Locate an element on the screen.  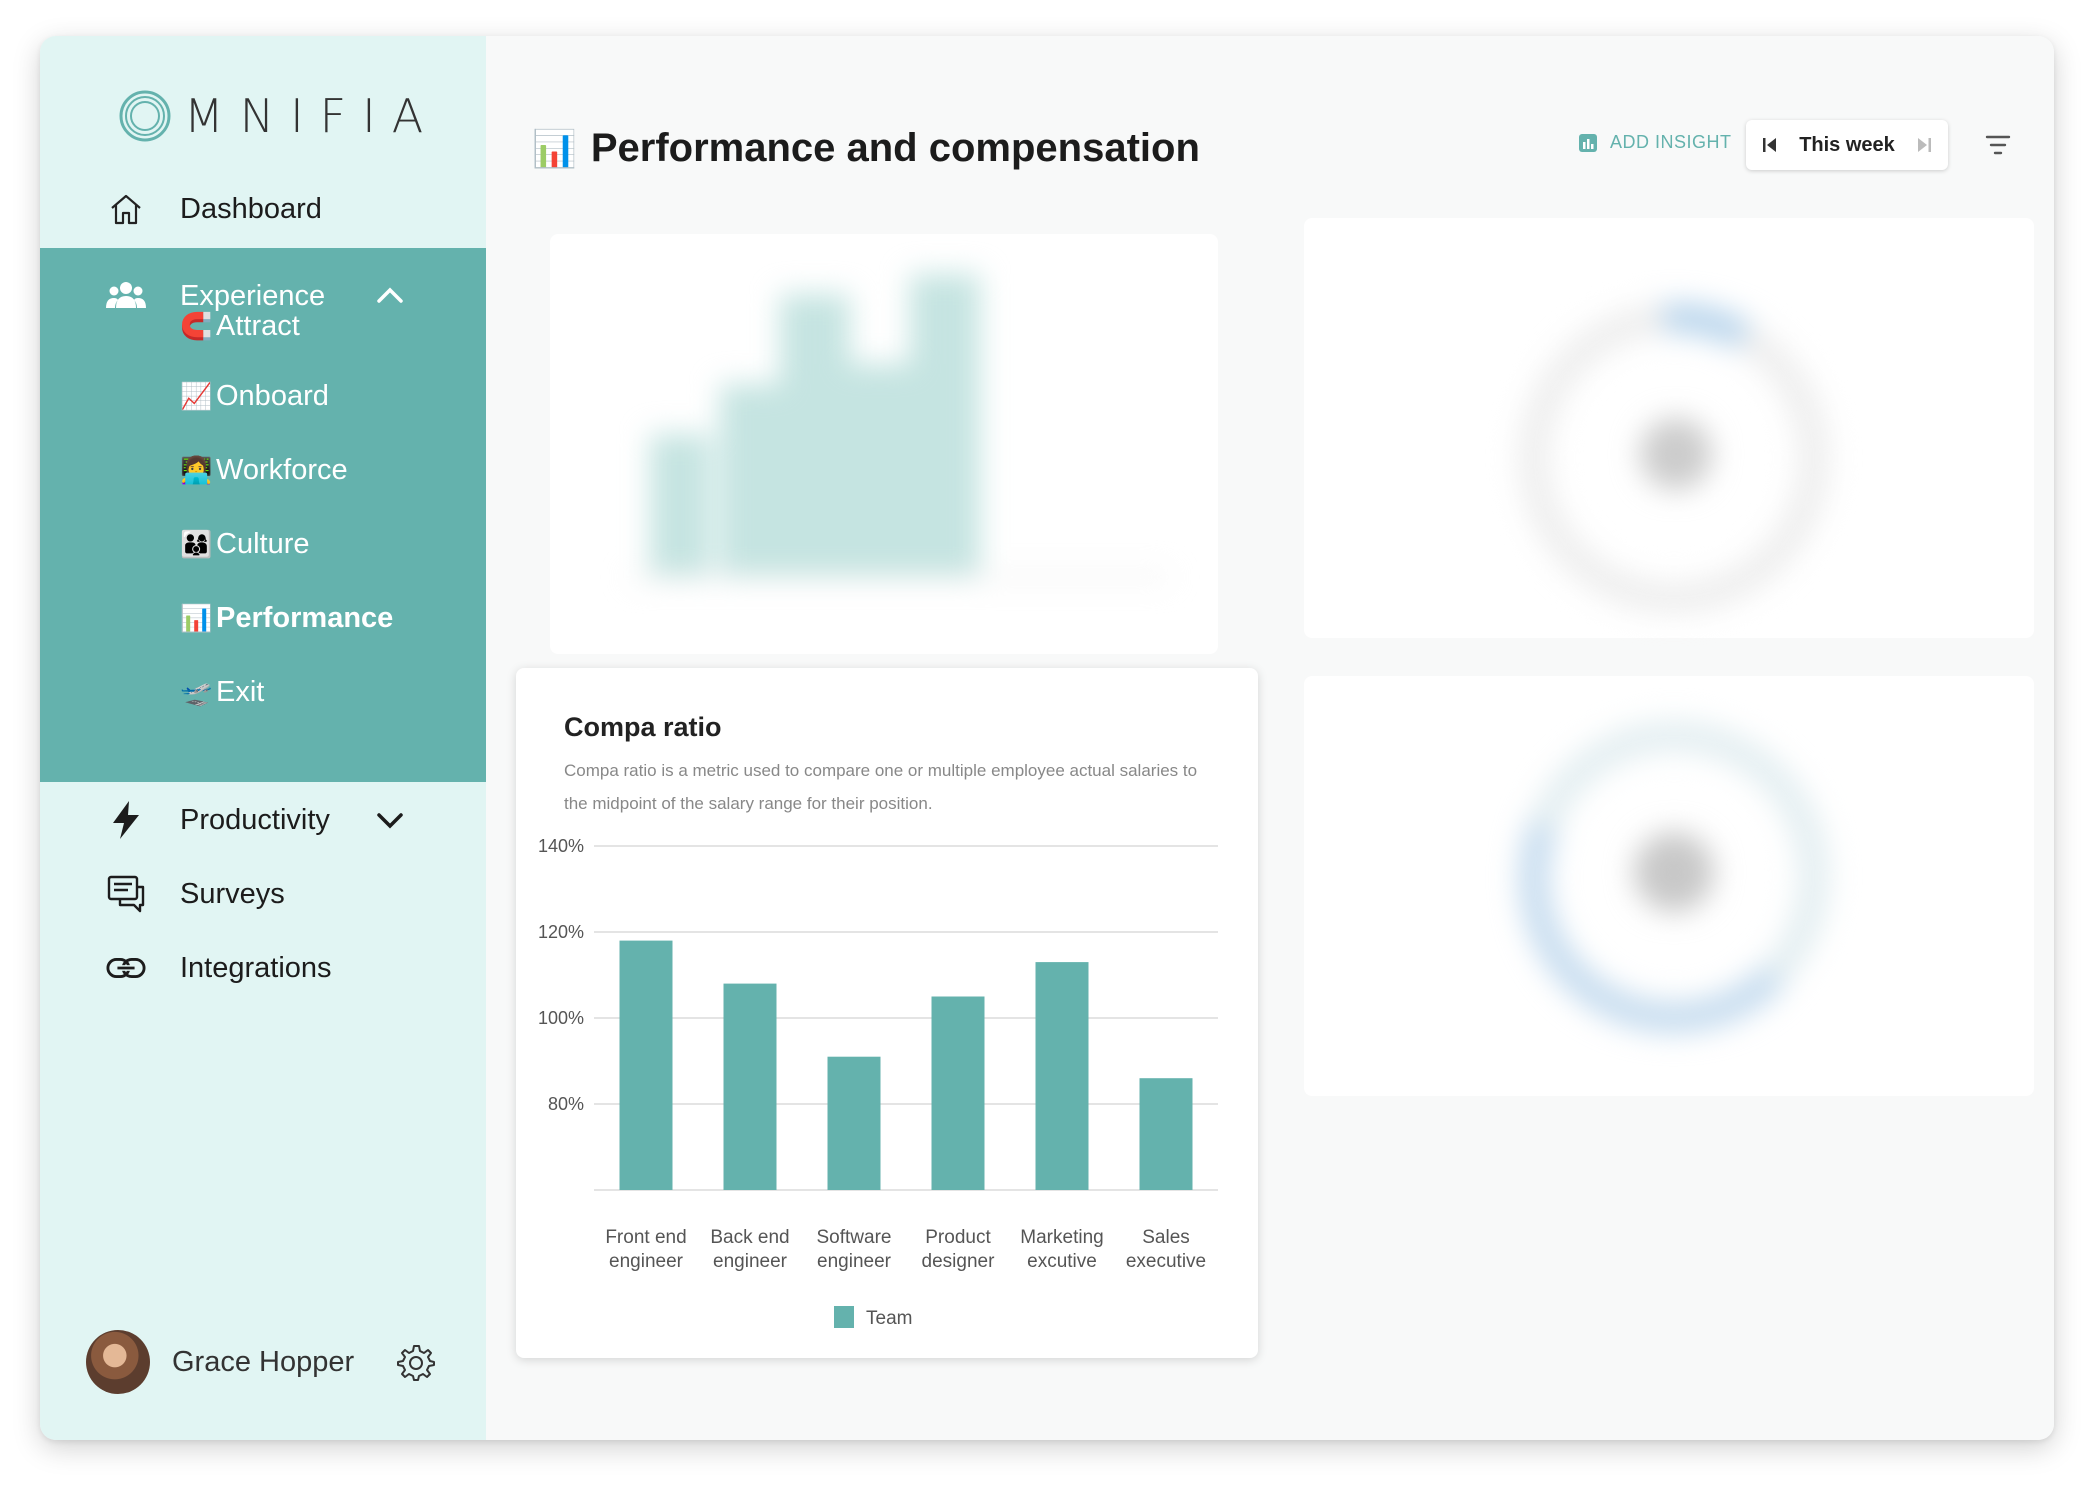
add-insight-label: ADD INSIGHT is located at coordinates (1671, 142).